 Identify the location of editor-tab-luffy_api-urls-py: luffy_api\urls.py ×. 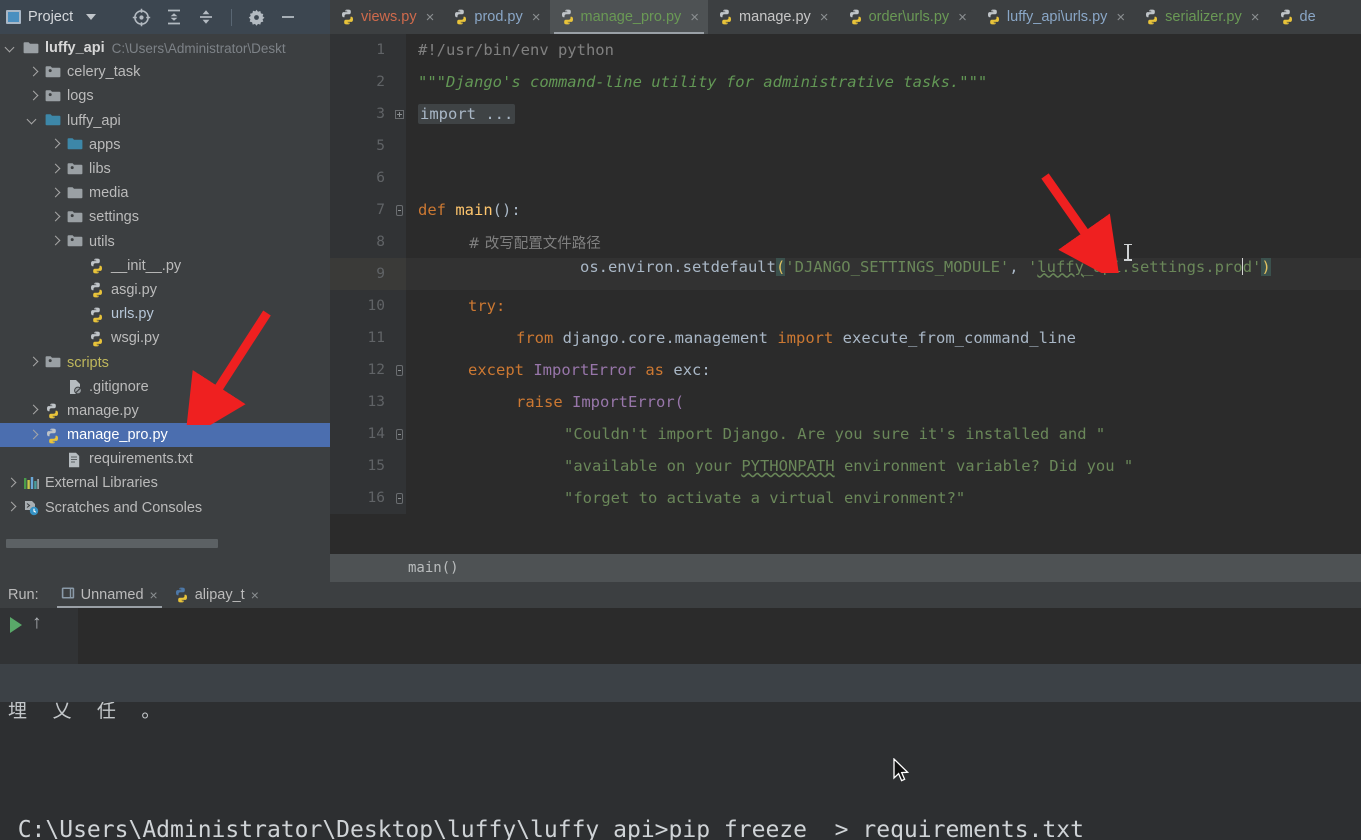
(1055, 17).